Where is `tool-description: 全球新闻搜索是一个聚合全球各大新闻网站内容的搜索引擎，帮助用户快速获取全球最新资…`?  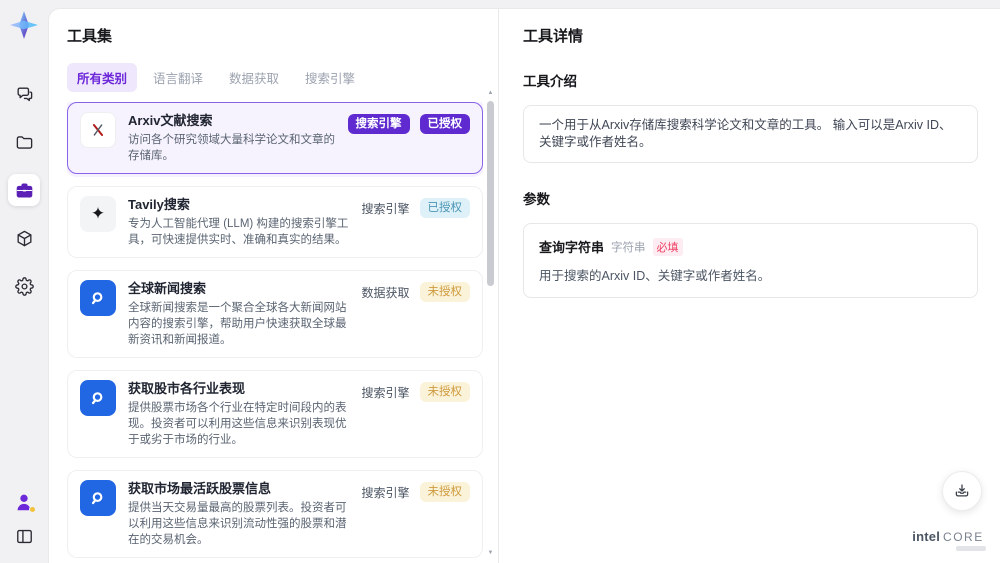 tool-description: 全球新闻搜索是一个聚合全球各大新闻网站内容的搜索引擎，帮助用户快速获取全球最新资… is located at coordinates (237, 324).